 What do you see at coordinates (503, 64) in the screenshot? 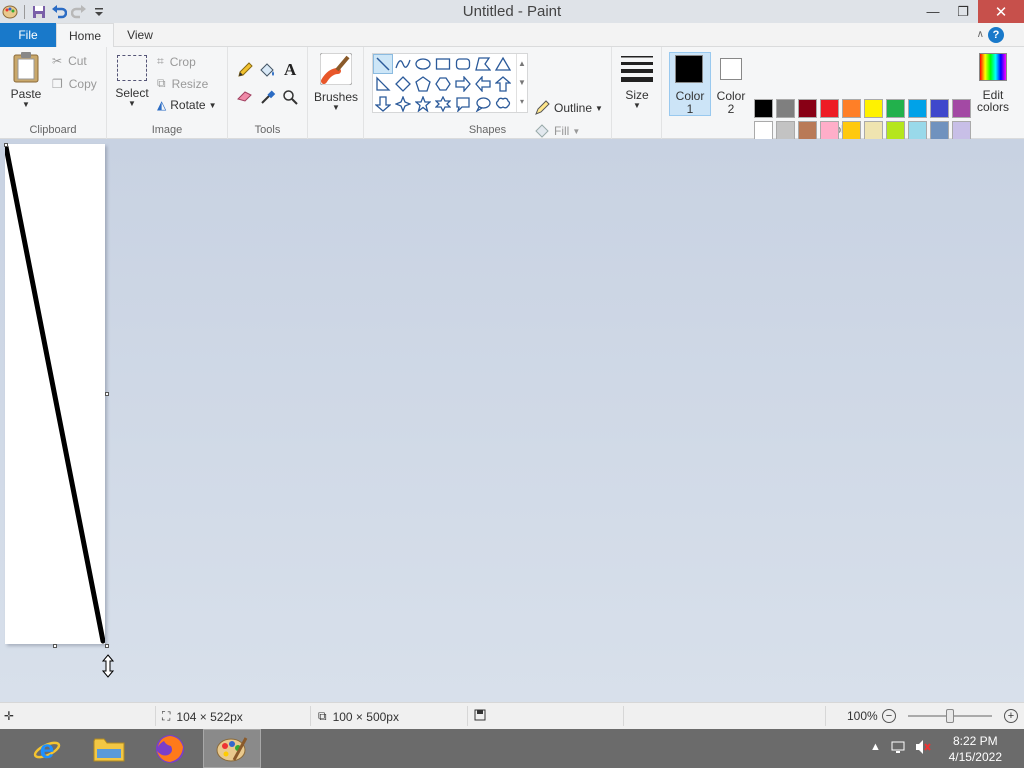
I see `triangle-shape` at bounding box center [503, 64].